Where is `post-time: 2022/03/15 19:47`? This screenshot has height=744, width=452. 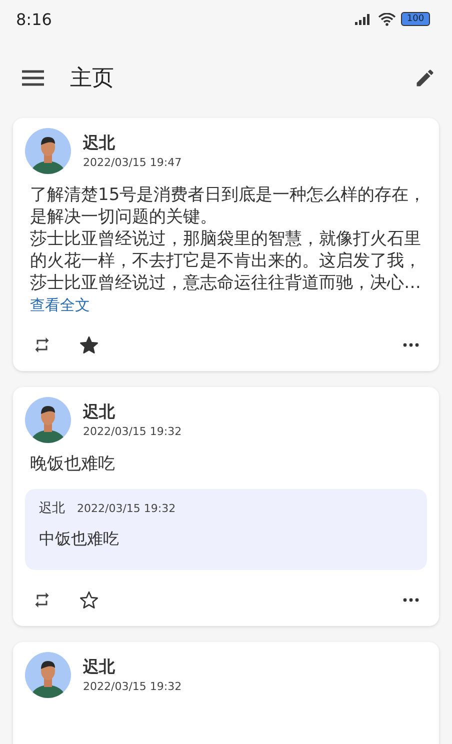
post-time: 2022/03/15 19:47 is located at coordinates (132, 162).